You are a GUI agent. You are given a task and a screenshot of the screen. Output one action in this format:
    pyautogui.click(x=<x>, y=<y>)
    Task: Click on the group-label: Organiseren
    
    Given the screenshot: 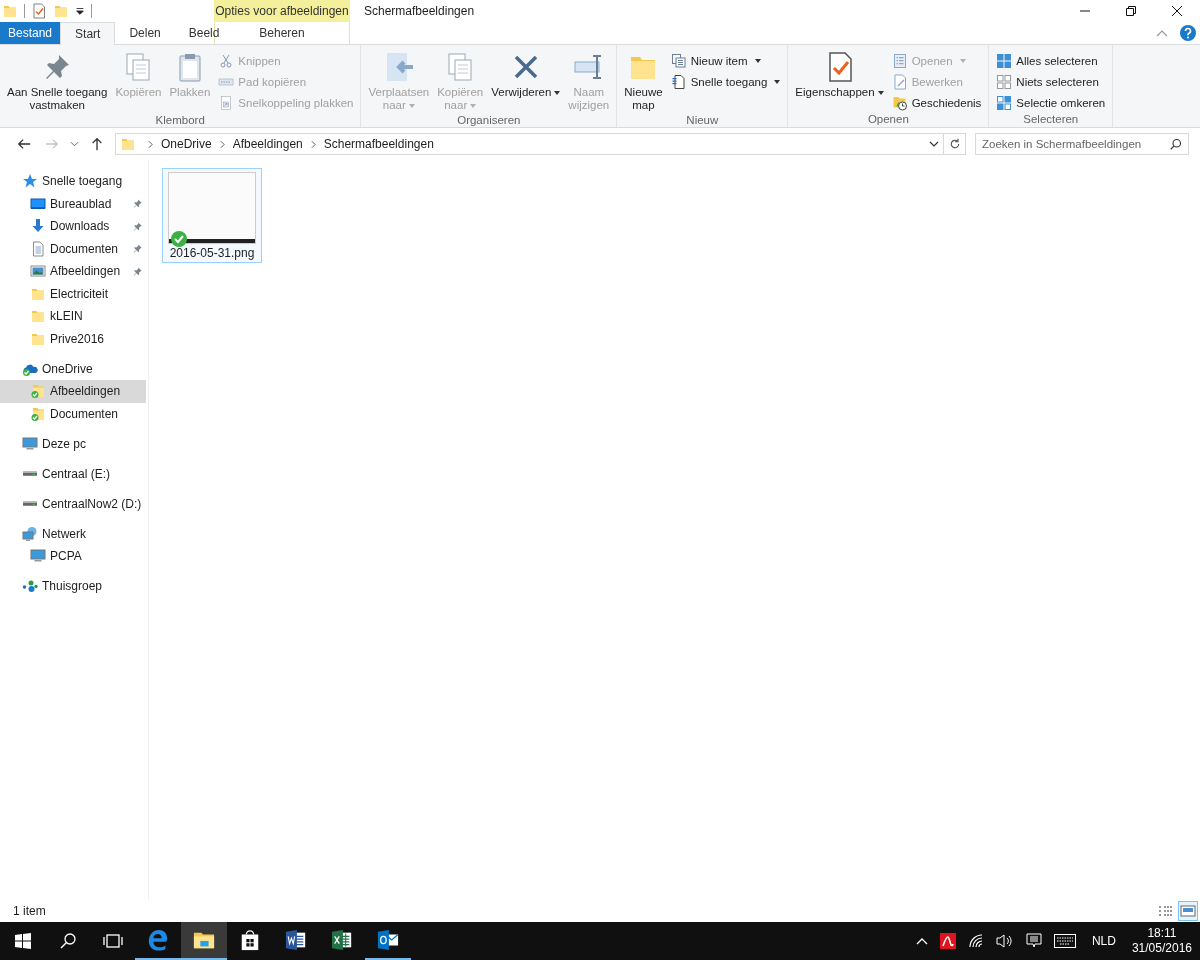 What is the action you would take?
    pyautogui.click(x=489, y=121)
    